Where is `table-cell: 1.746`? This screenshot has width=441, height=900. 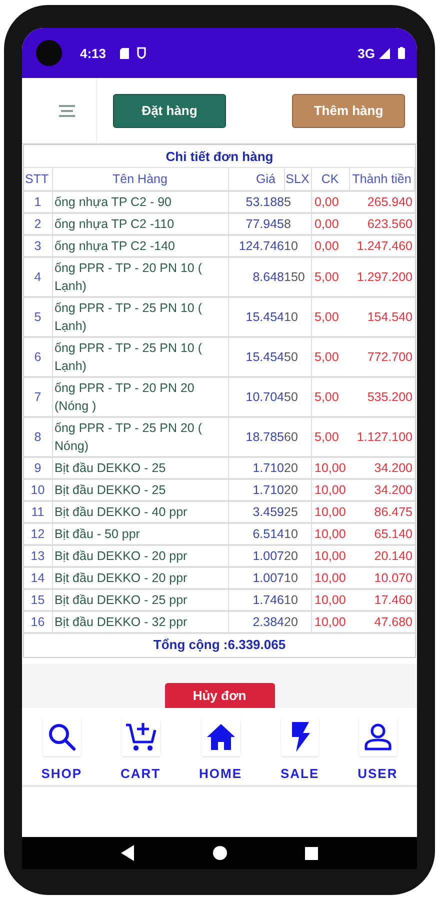 table-cell: 1.746 is located at coordinates (256, 600).